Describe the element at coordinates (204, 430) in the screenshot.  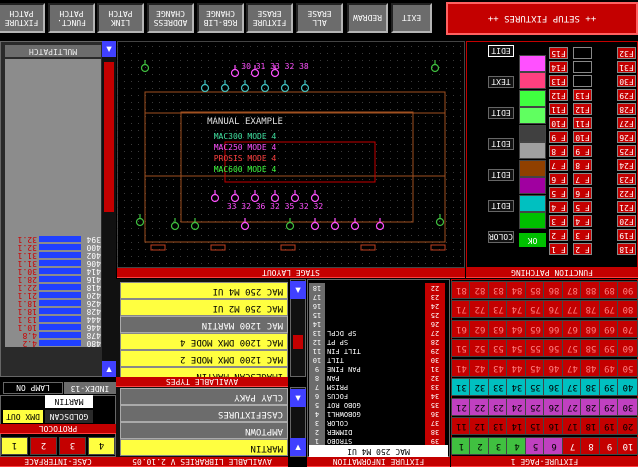
I see `library-row: AMPTOWN` at that location.